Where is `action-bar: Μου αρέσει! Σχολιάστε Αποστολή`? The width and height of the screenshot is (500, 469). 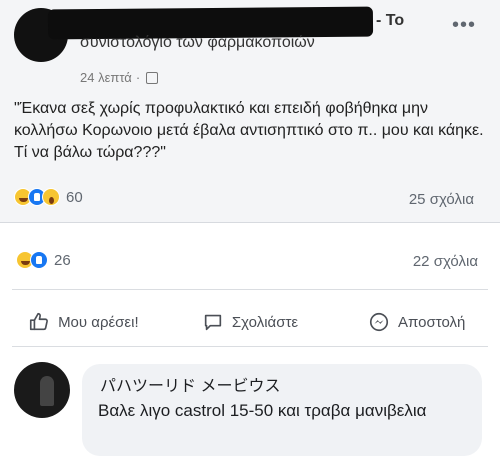 action-bar: Μου αρέσει! Σχολιάστε Αποστολή is located at coordinates (250, 322).